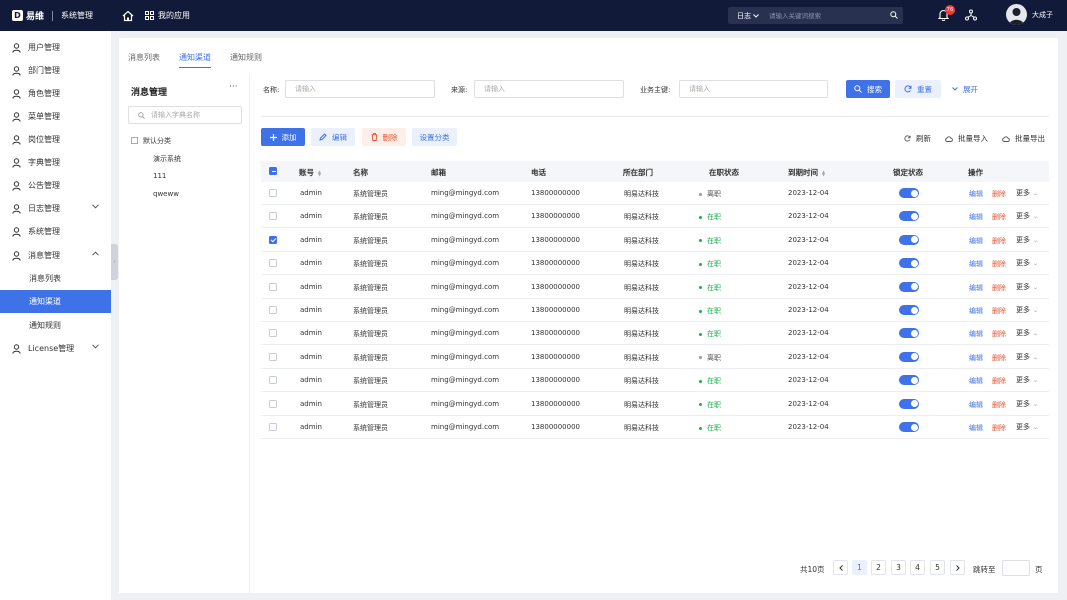  I want to click on search-type-select: 日志, so click(744, 16).